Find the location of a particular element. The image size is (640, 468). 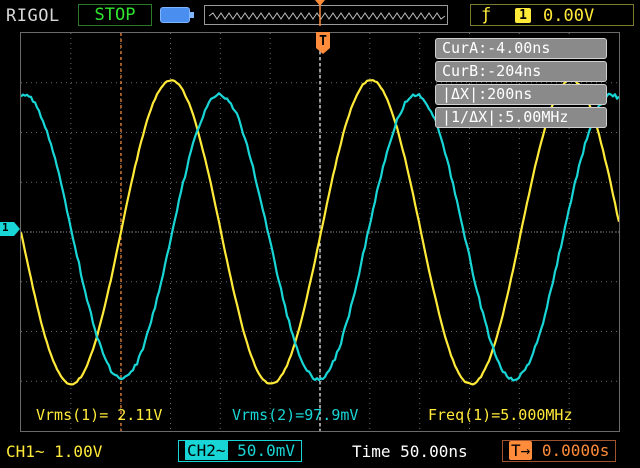

cursor-b-readout: CurB:-204ns is located at coordinates (521, 71).